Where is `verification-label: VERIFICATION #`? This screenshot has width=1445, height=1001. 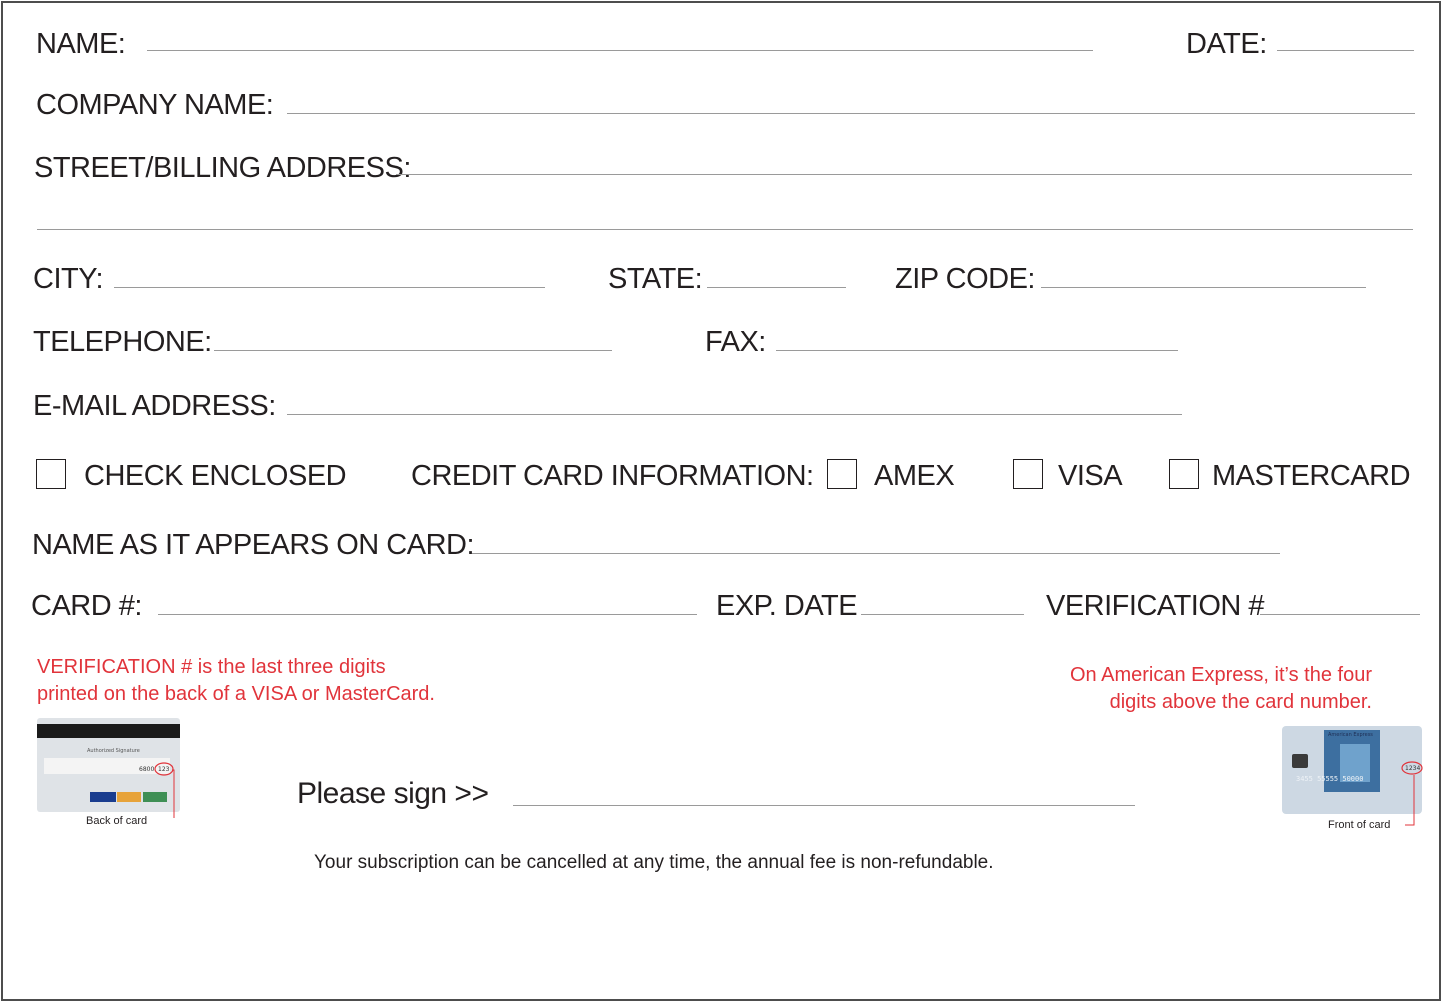 verification-label: VERIFICATION # is located at coordinates (1155, 606).